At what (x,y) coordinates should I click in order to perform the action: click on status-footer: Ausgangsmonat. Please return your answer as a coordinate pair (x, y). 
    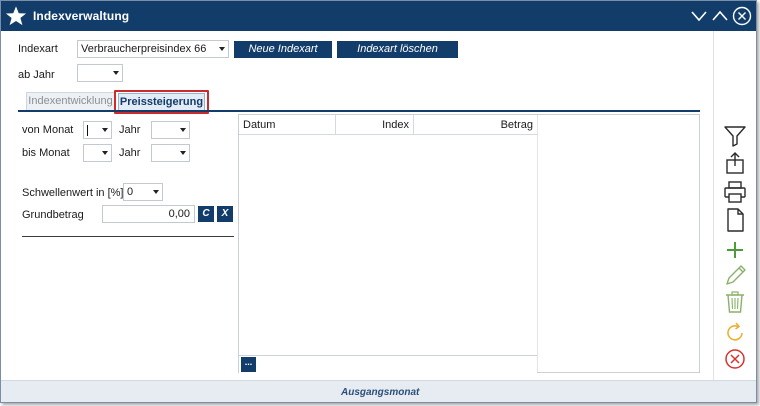
    Looking at the image, I should click on (378, 391).